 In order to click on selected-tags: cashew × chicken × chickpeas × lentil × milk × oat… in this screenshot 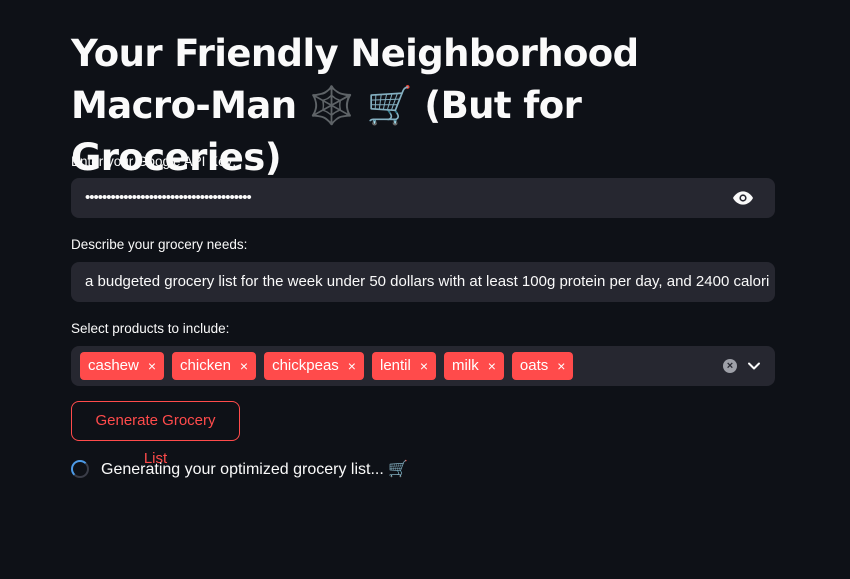, I will do `click(327, 366)`.